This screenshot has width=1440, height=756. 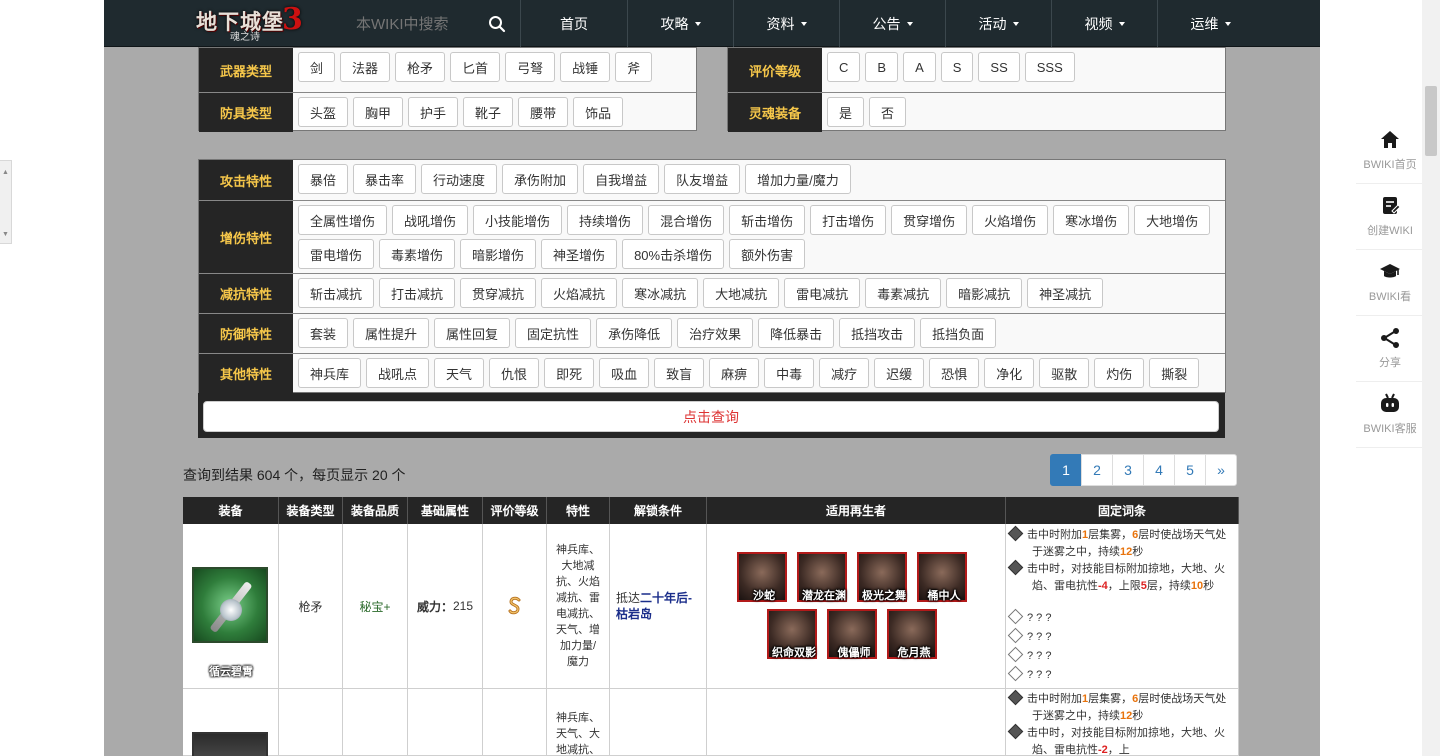 I want to click on filter-option: 饰品, so click(x=598, y=112).